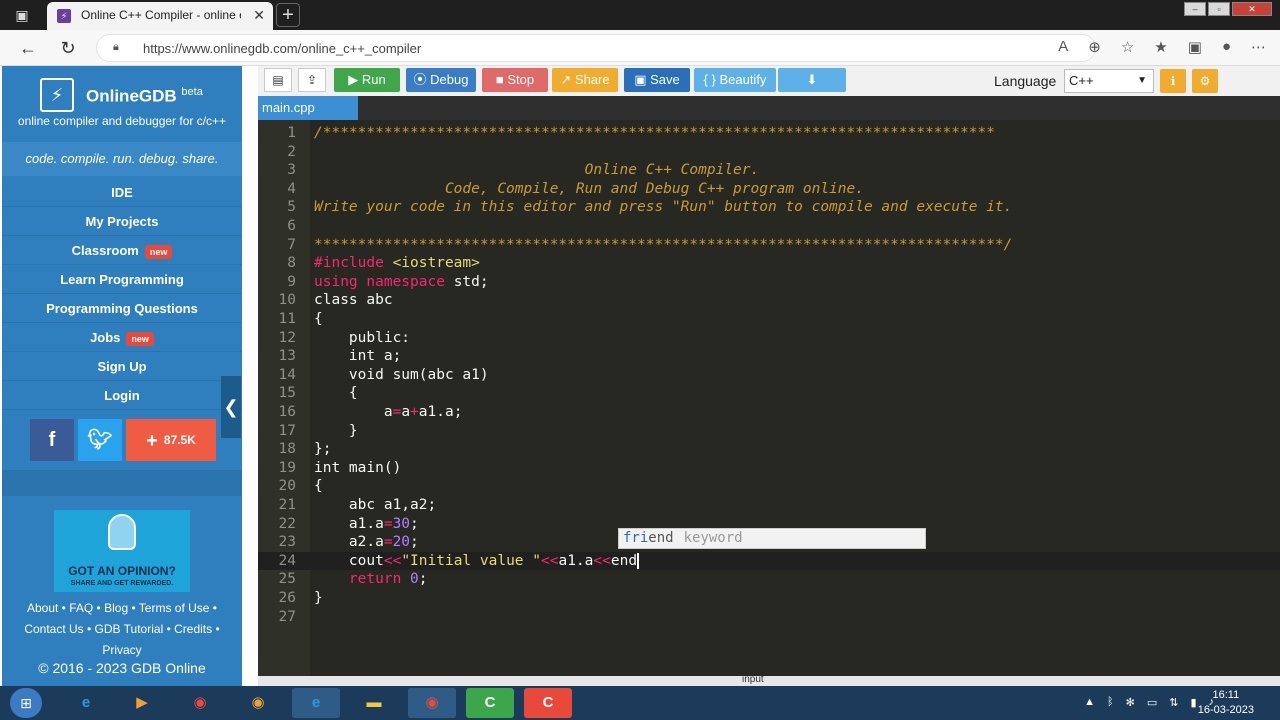 The height and width of the screenshot is (720, 1280). What do you see at coordinates (432, 703) in the screenshot?
I see `chrome-active-icon: ◉` at bounding box center [432, 703].